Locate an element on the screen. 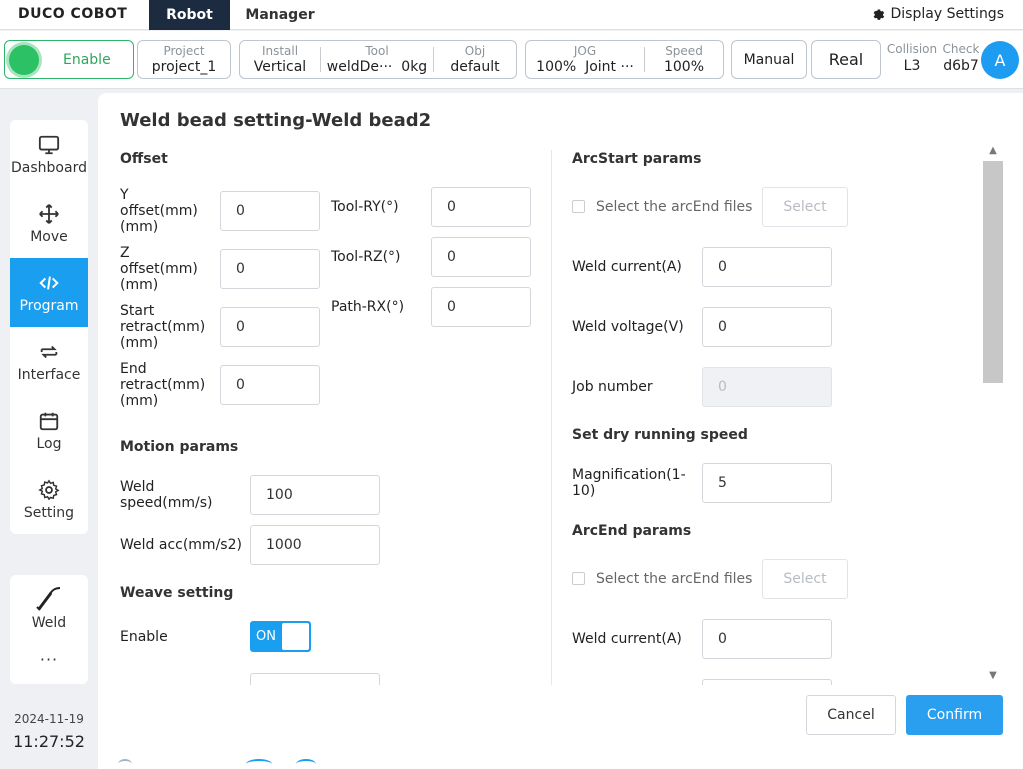 Image resolution: width=1023 pixels, height=769 pixels. section-motion-params: Motion params is located at coordinates (179, 447).